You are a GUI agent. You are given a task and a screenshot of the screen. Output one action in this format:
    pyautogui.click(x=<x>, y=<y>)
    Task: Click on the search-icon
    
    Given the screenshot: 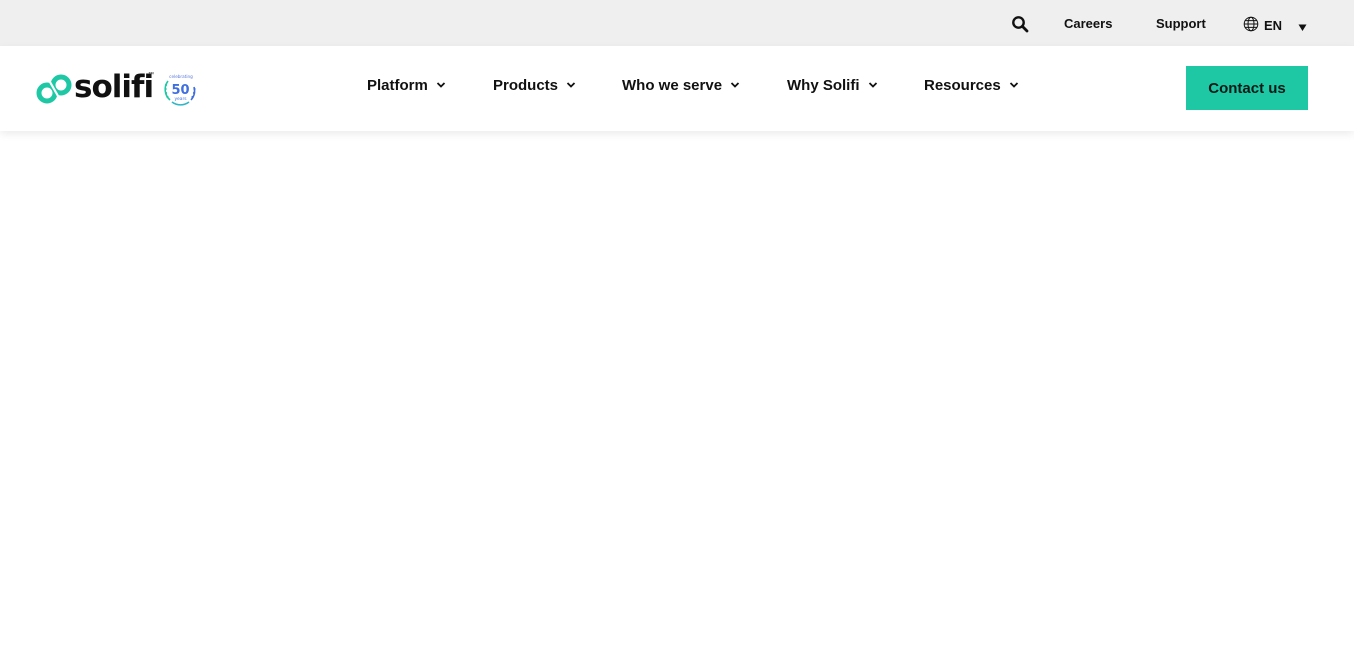 What is the action you would take?
    pyautogui.click(x=1020, y=24)
    